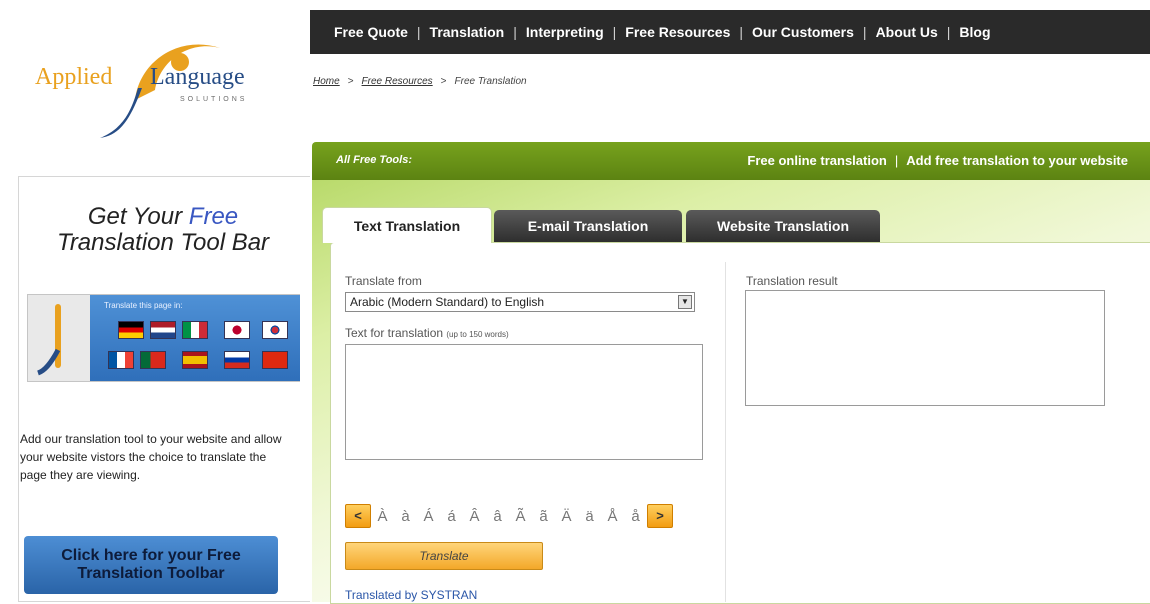 The image size is (1150, 604). Describe the element at coordinates (497, 516) in the screenshot. I see `char-button: â` at that location.